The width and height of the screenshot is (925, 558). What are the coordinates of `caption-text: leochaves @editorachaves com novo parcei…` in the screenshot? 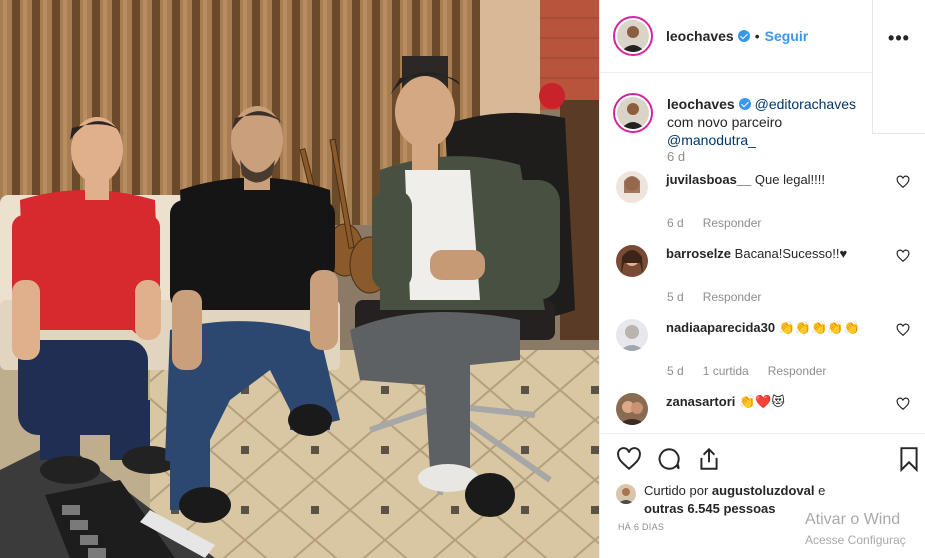 It's located at (770, 122).